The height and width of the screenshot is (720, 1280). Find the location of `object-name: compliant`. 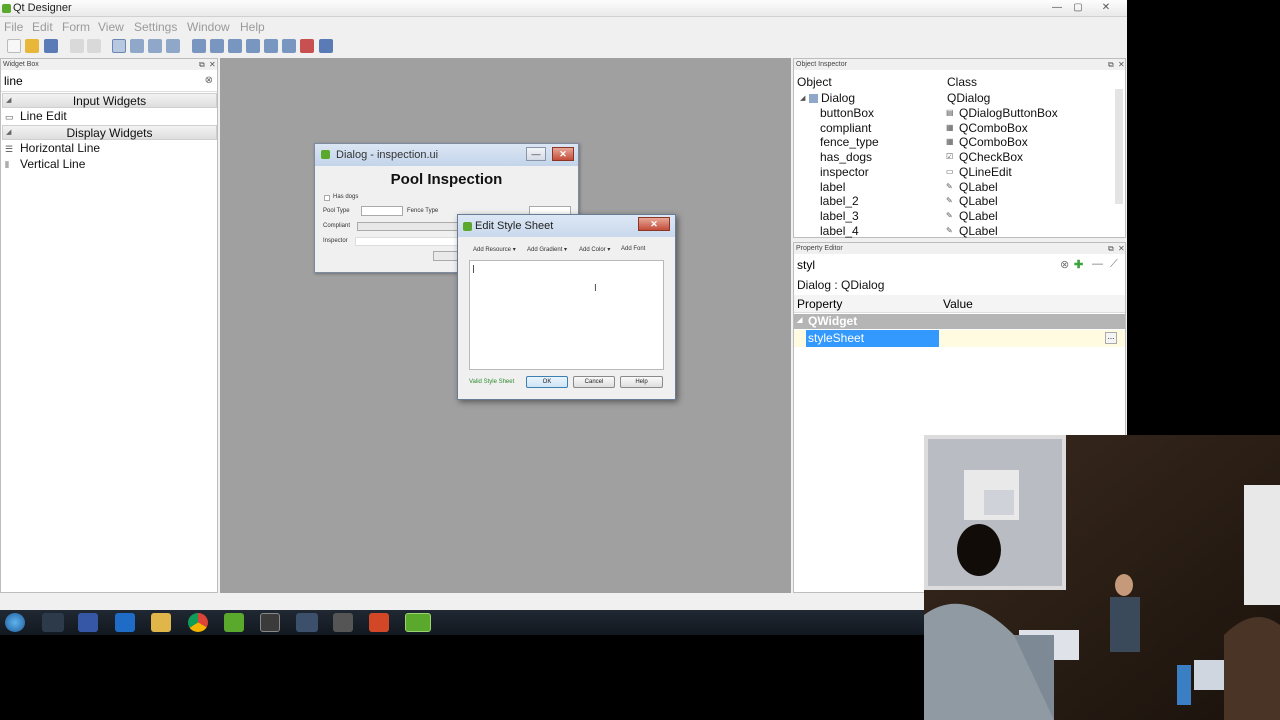

object-name: compliant is located at coordinates (846, 127).